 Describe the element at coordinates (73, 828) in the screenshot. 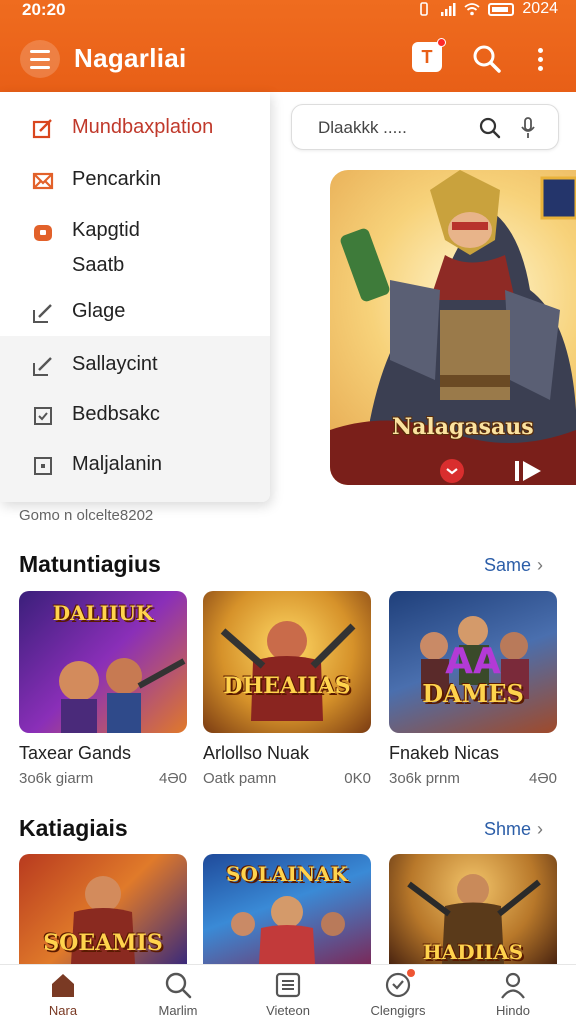

I see `section-title: Katiagiais` at that location.